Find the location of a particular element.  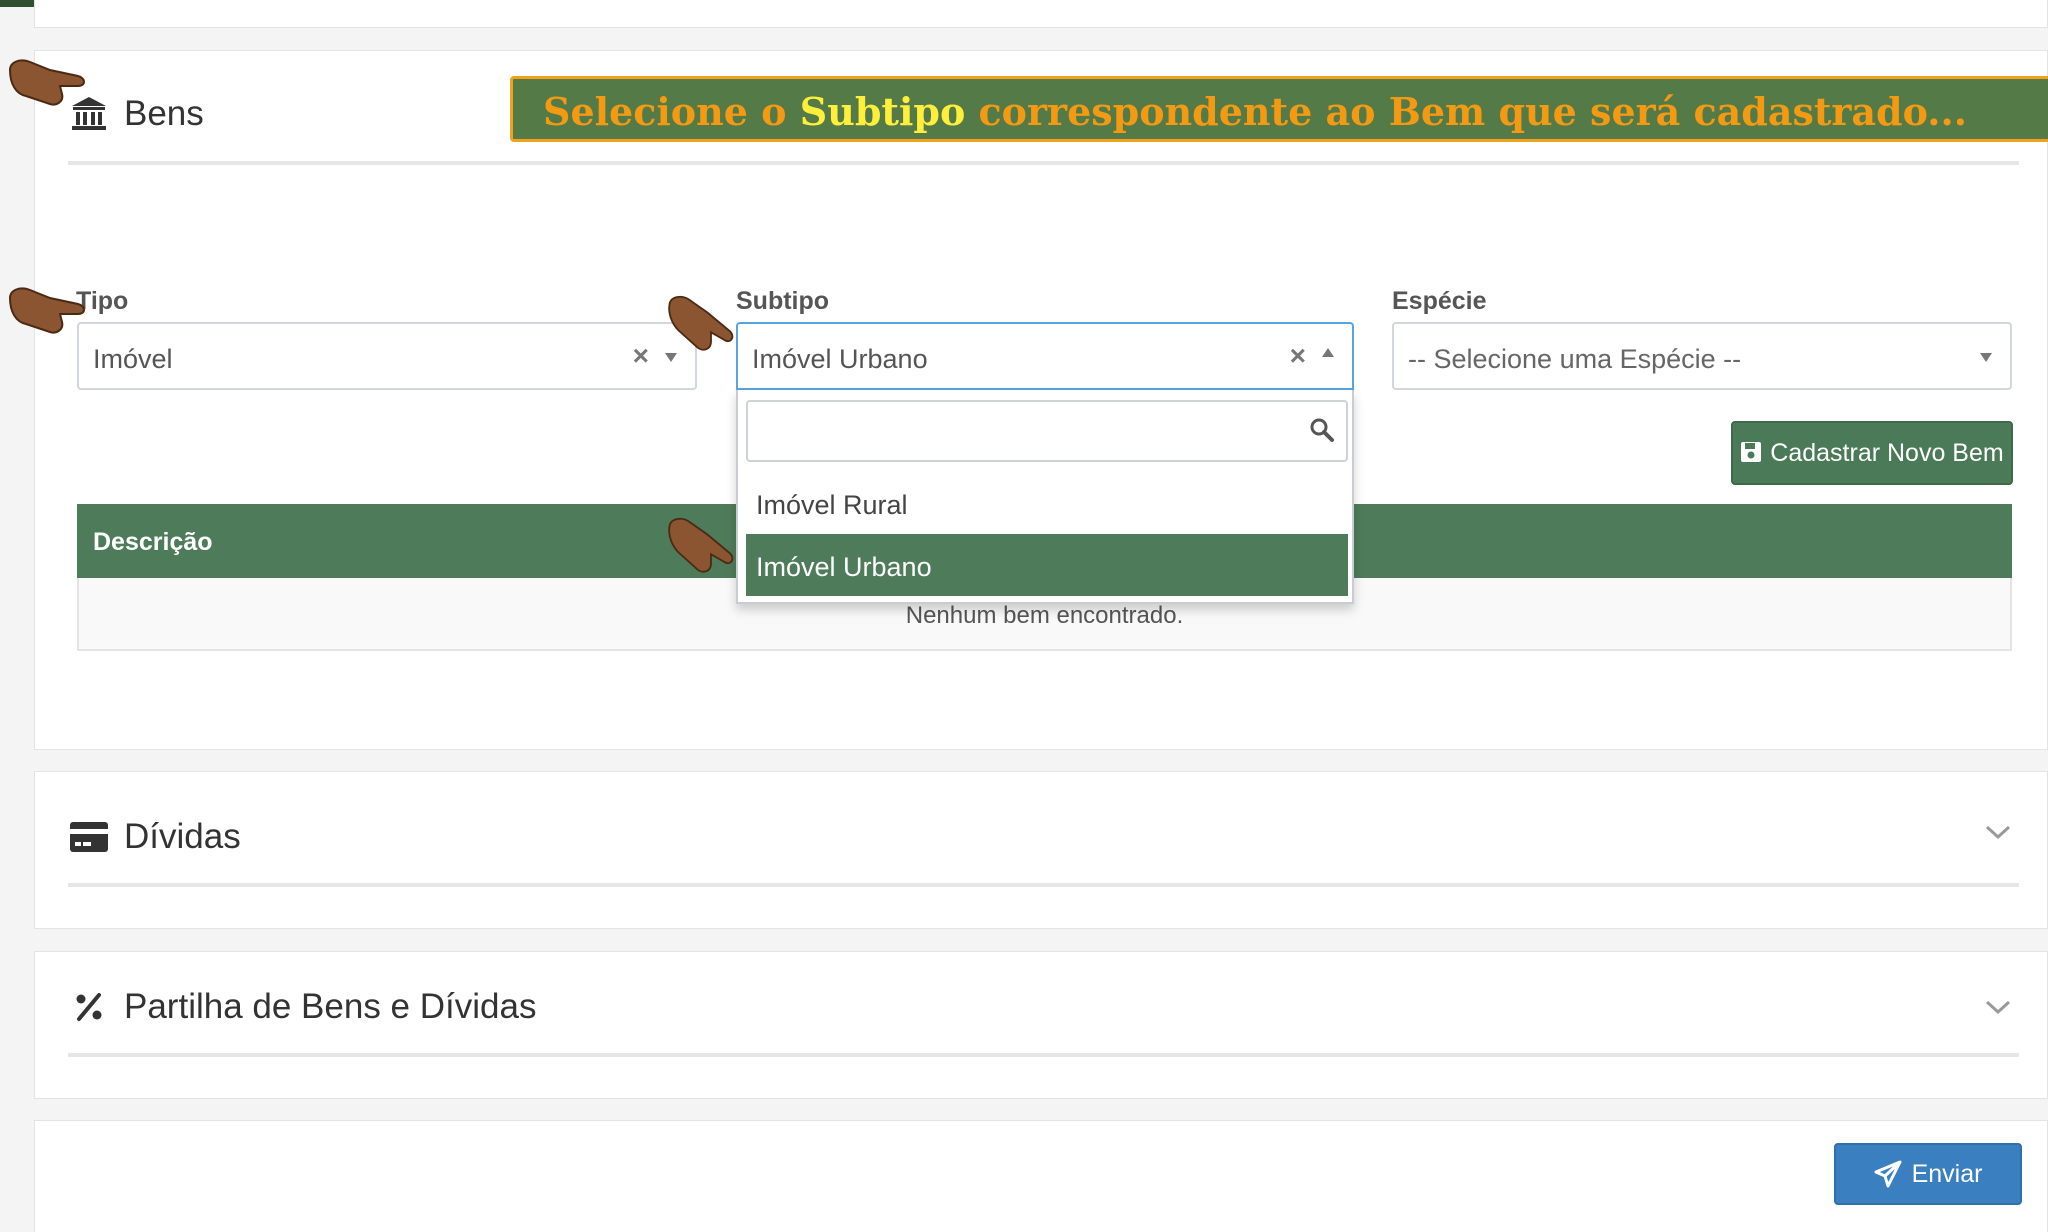

partilha-panel: Partilha de Bens e Dívidas is located at coordinates (1041, 1025).